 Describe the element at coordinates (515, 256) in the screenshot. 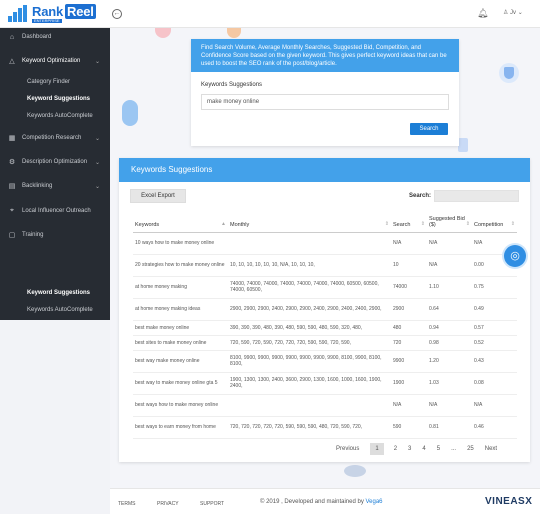

I see `lifebuoy-icon: ◎` at that location.